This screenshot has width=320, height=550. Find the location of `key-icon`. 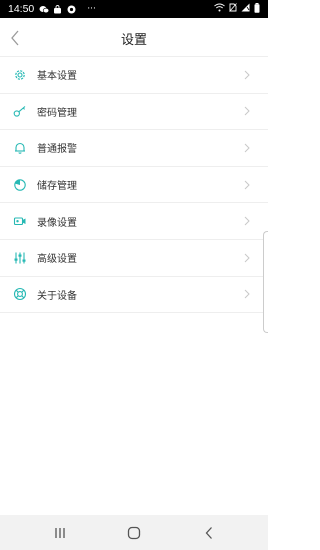

key-icon is located at coordinates (20, 111).